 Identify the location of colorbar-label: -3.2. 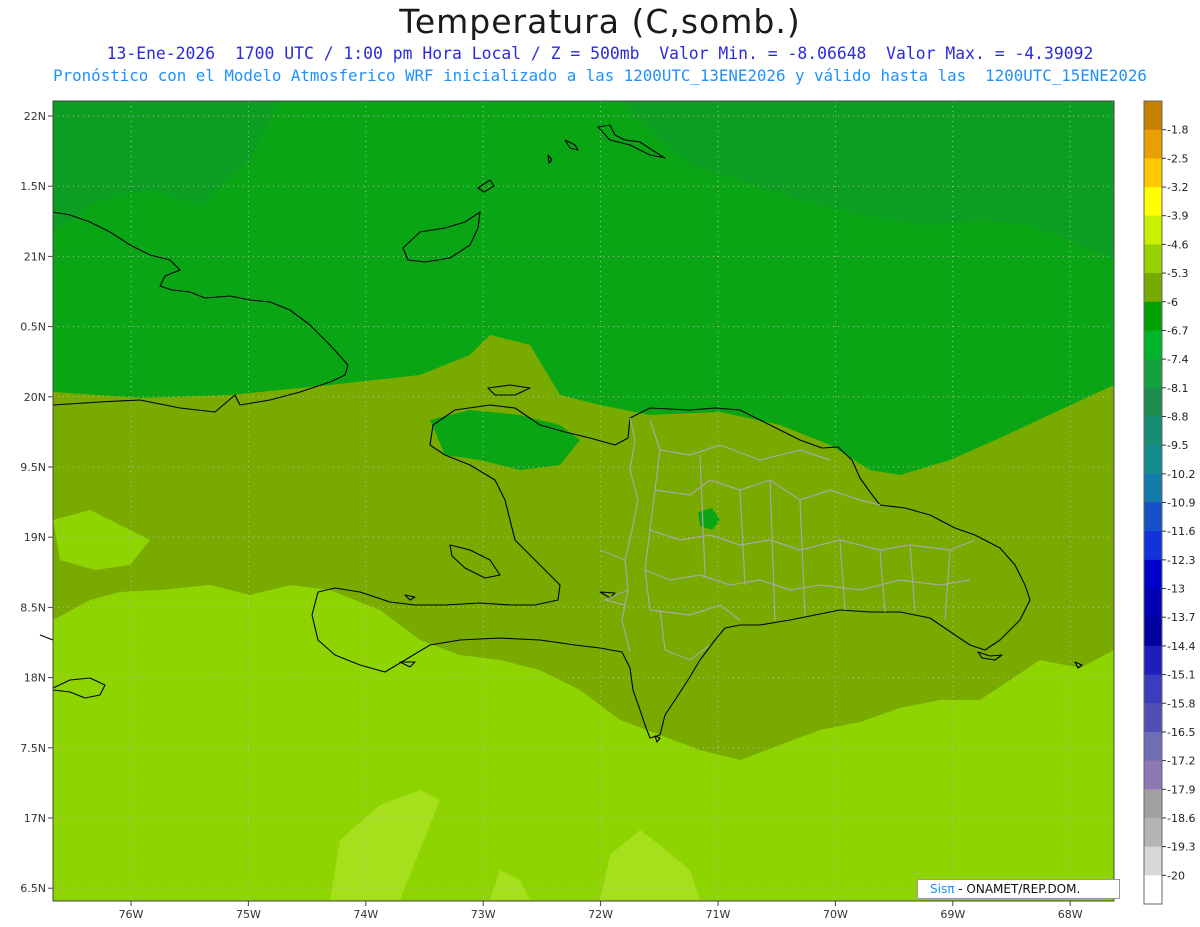
(1177, 187).